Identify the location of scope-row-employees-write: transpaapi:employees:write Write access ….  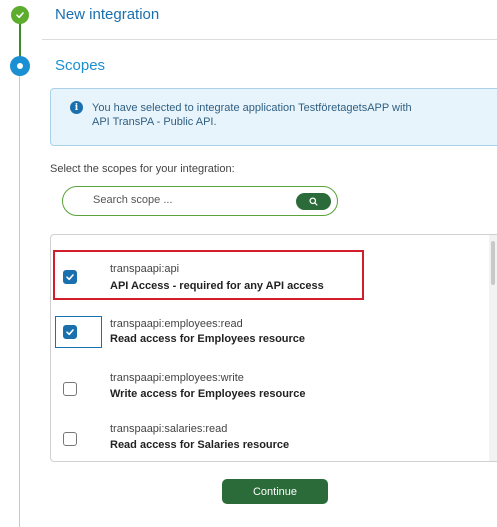
(266, 393).